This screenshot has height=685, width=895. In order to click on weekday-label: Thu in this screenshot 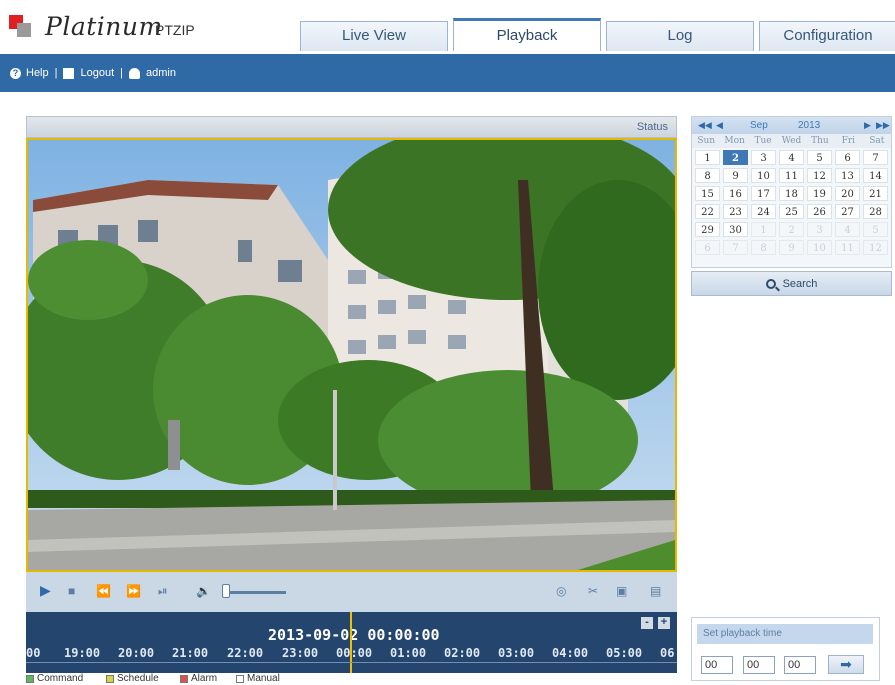, I will do `click(820, 141)`.